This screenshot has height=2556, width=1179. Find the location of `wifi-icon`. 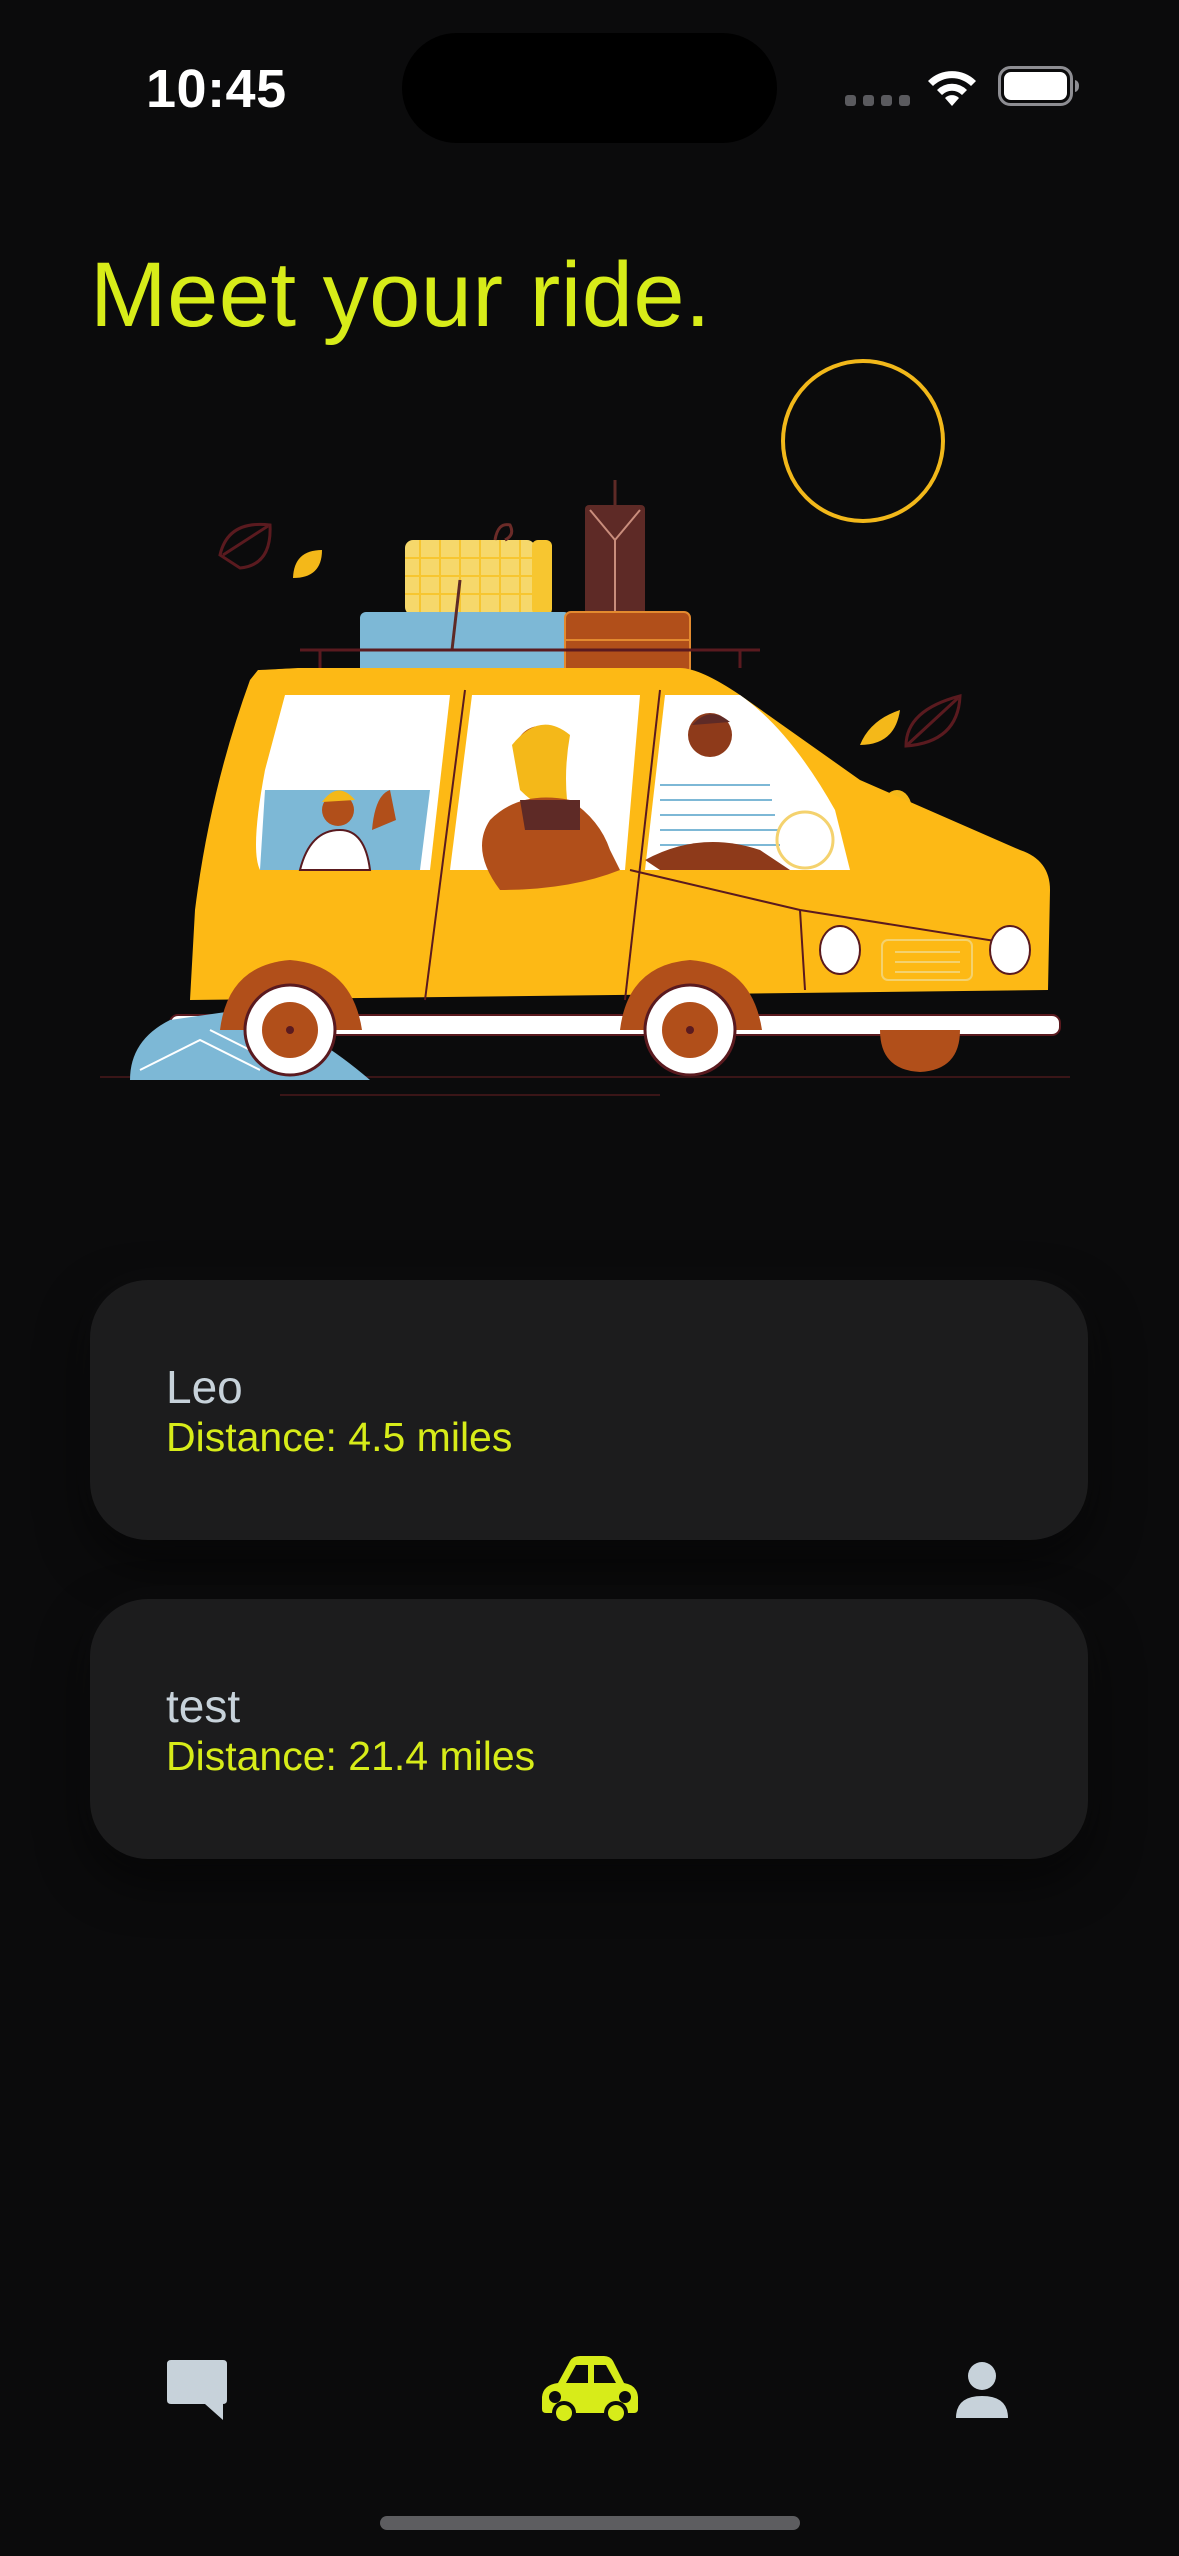

wifi-icon is located at coordinates (952, 88).